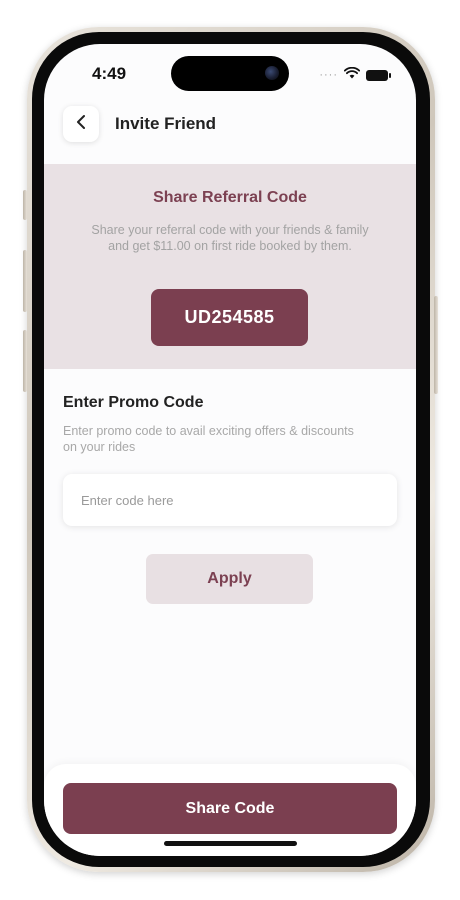  I want to click on page-title: Invite Friend, so click(166, 123).